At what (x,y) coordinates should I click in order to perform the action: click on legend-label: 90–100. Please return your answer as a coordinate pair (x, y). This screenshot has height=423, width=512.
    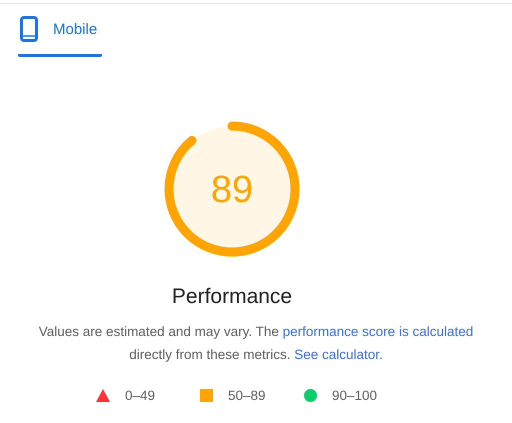
    Looking at the image, I should click on (355, 395).